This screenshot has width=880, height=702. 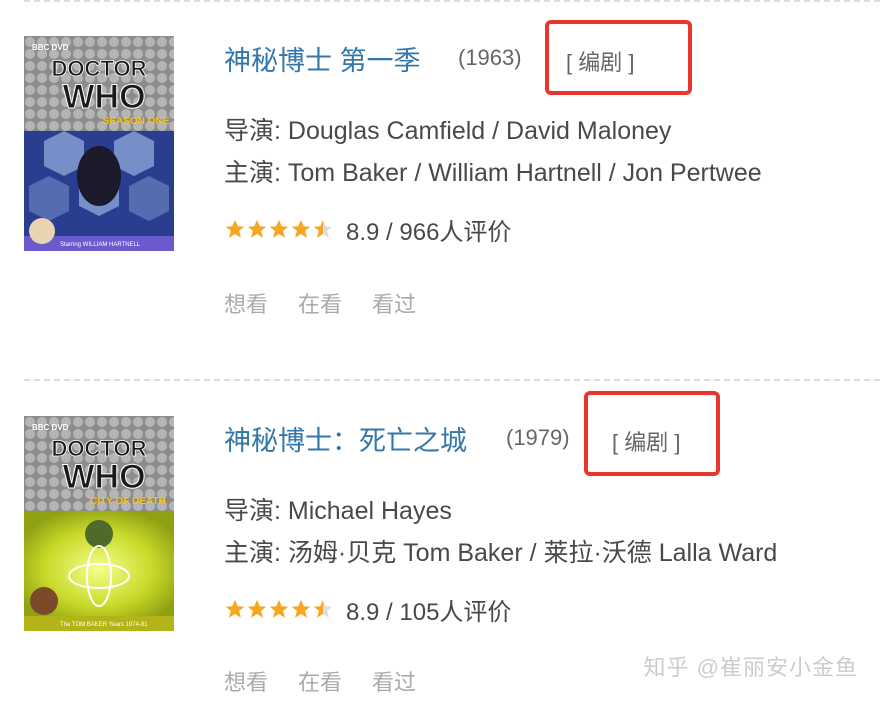 What do you see at coordinates (128, 501) in the screenshot?
I see `poster-subtitle: CITY OF DEATH` at bounding box center [128, 501].